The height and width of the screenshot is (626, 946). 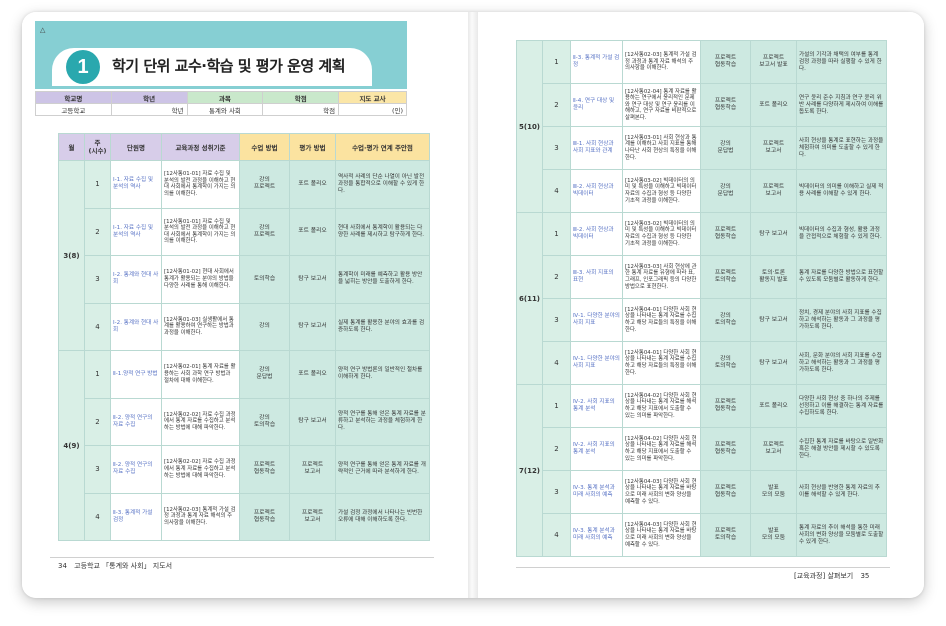 I want to click on month-cell: 4(9), so click(x=71, y=445).